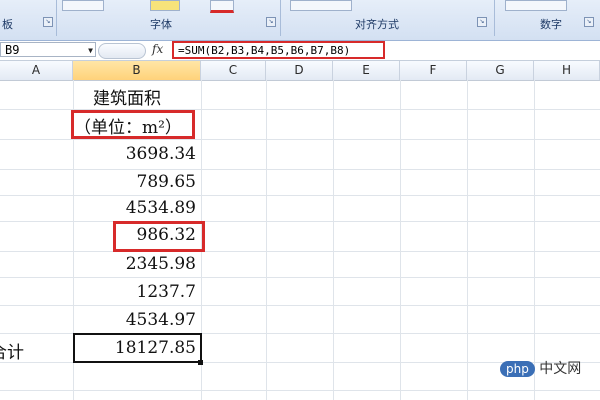  What do you see at coordinates (127, 96) in the screenshot?
I see `cell-b1: 建筑面积` at bounding box center [127, 96].